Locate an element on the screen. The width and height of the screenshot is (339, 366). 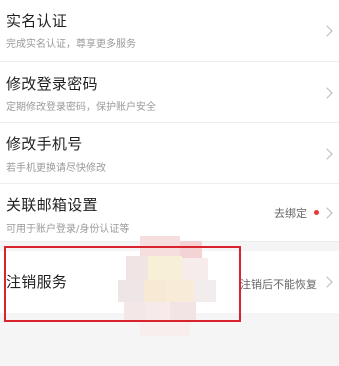
cancellation-hint: 注销后不能恢复 is located at coordinates (278, 284).